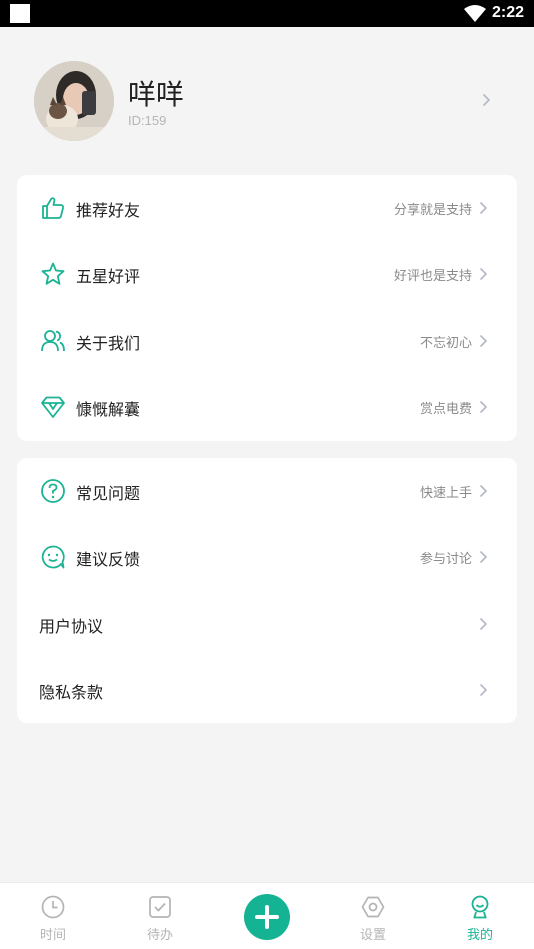 This screenshot has height=949, width=534. Describe the element at coordinates (71, 692) in the screenshot. I see `menu-label: 隐私条款` at that location.